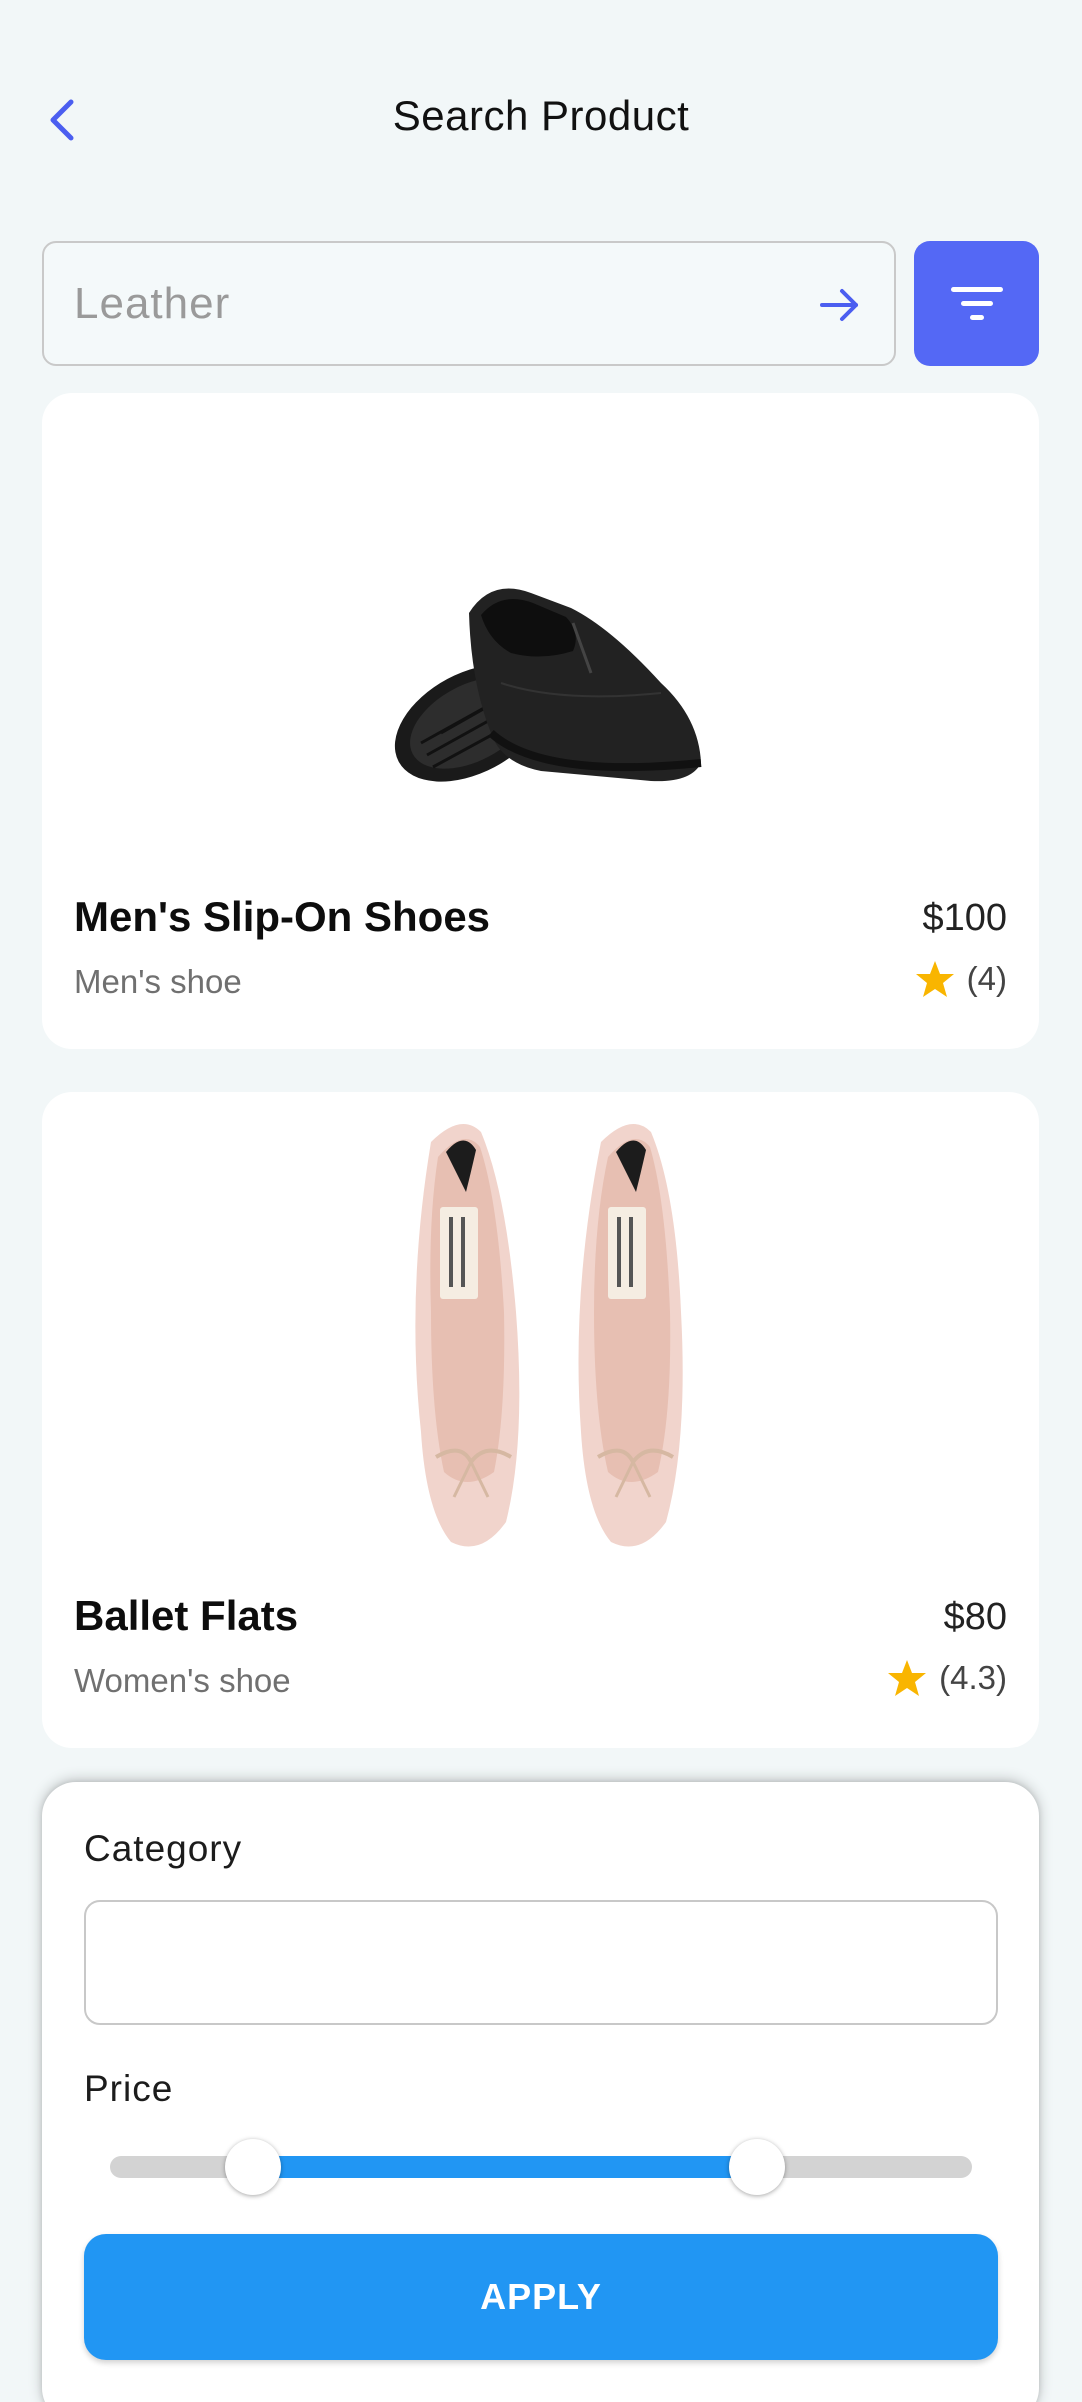  Describe the element at coordinates (186, 1615) in the screenshot. I see `product-name: Ballet Flats` at that location.